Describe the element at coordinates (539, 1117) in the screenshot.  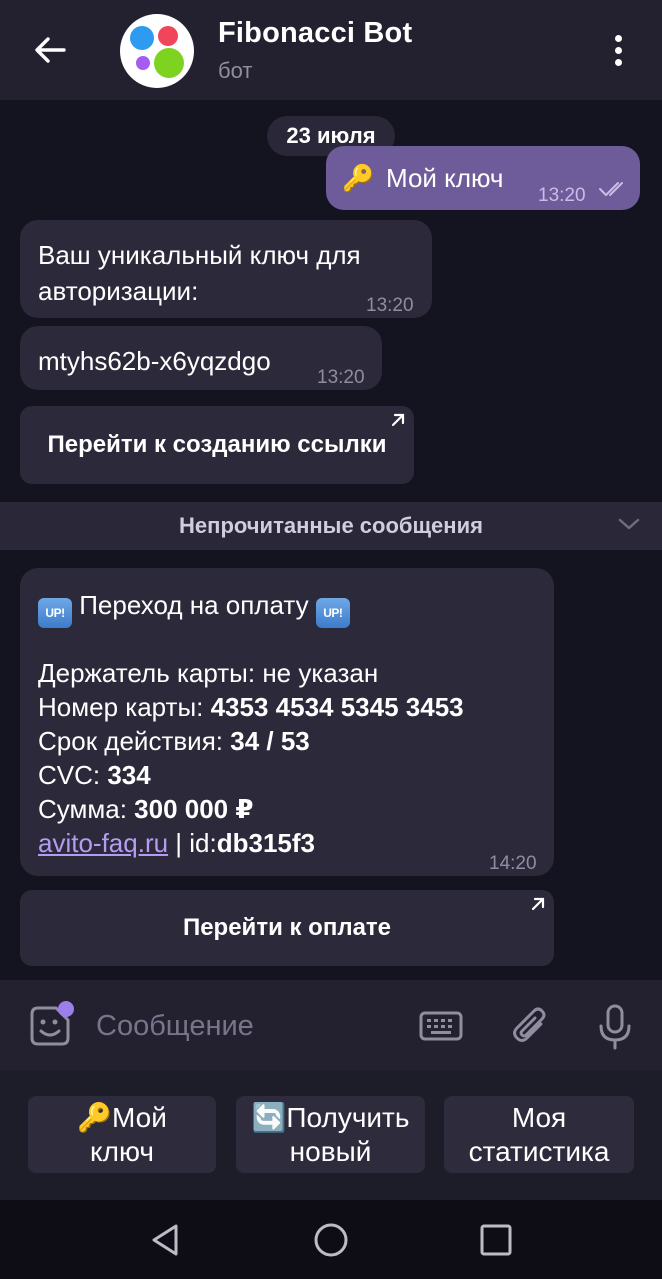
I see `my-stats-label-line1: Моя` at that location.